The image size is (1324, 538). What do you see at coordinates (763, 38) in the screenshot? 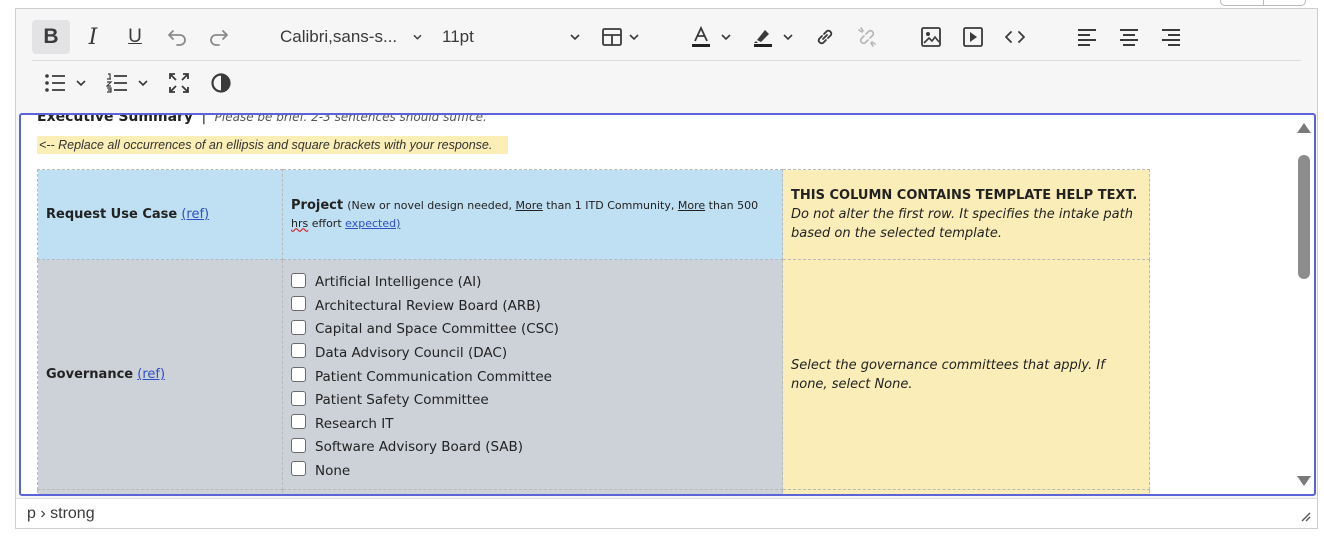
I see `highlighter-icon` at bounding box center [763, 38].